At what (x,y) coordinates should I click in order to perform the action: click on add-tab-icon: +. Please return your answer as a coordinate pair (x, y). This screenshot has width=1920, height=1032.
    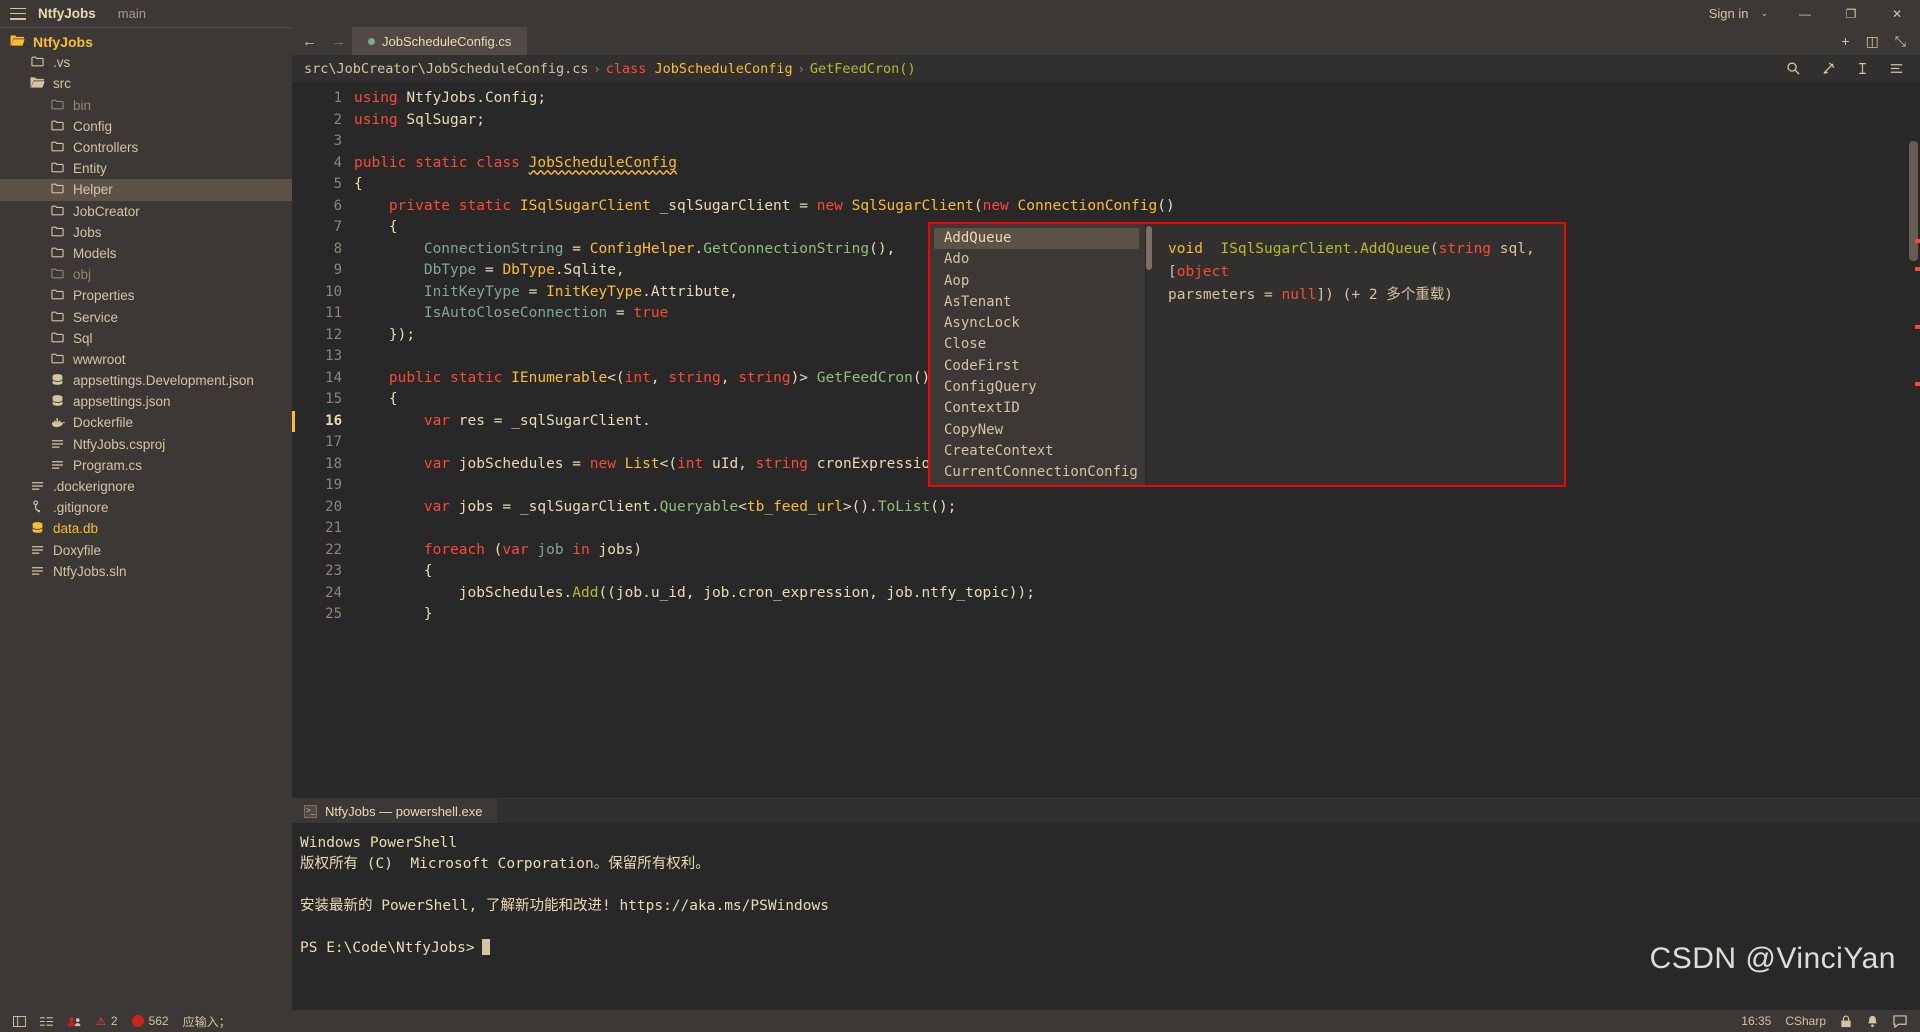
    Looking at the image, I should click on (1845, 41).